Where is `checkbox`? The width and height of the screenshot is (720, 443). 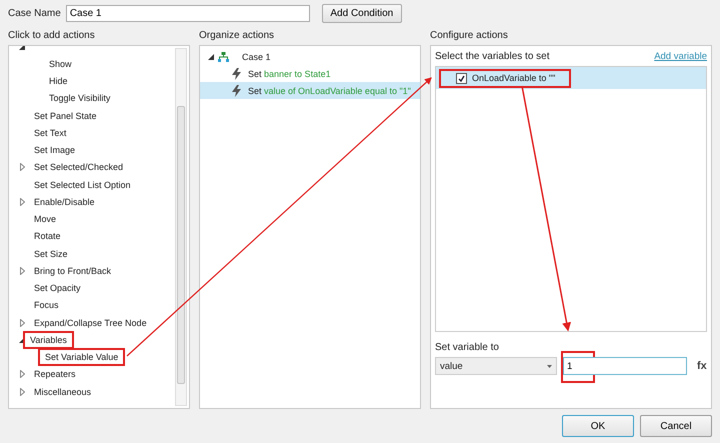
checkbox is located at coordinates (461, 78).